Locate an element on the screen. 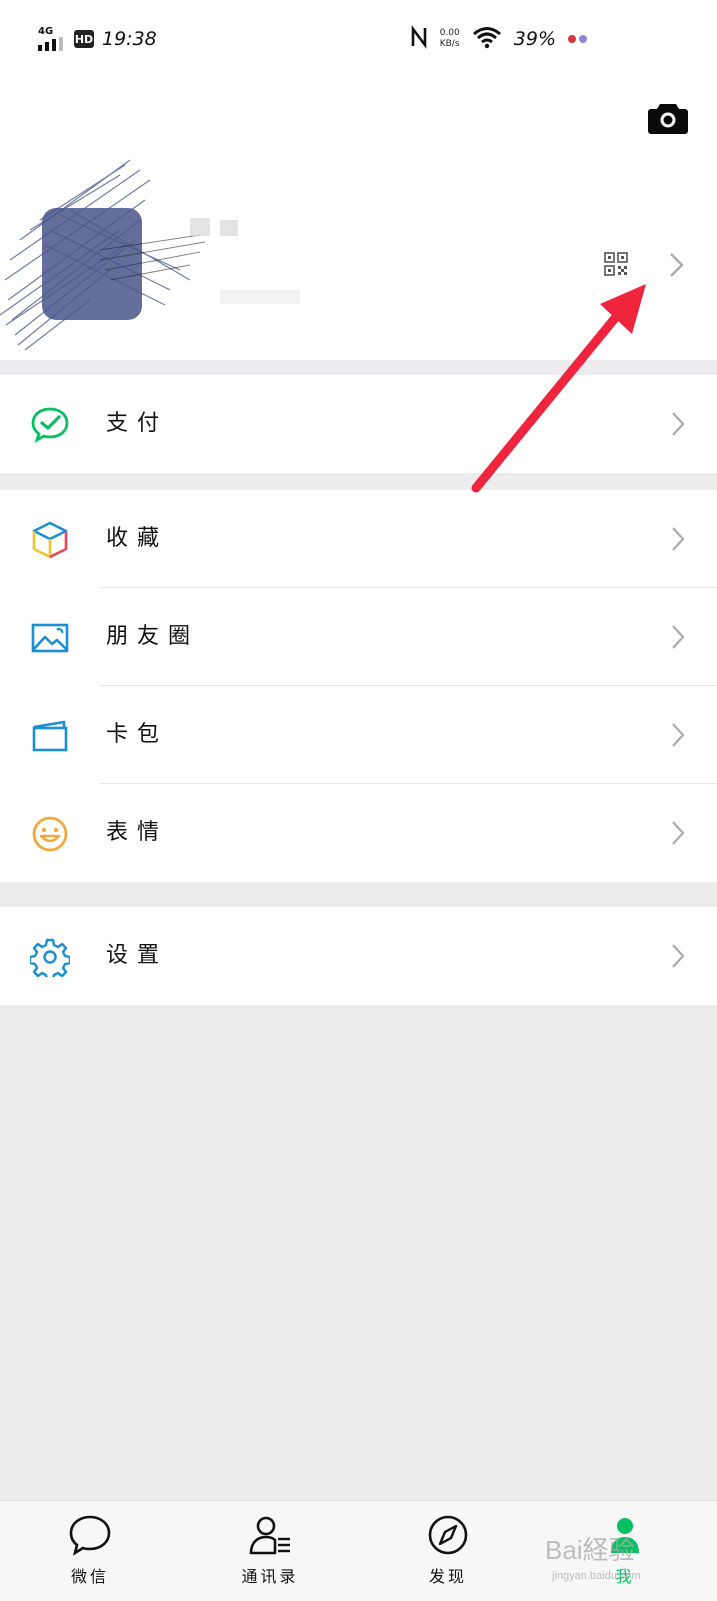 This screenshot has width=717, height=1601. tab-contacts: 通讯录 is located at coordinates (270, 1551).